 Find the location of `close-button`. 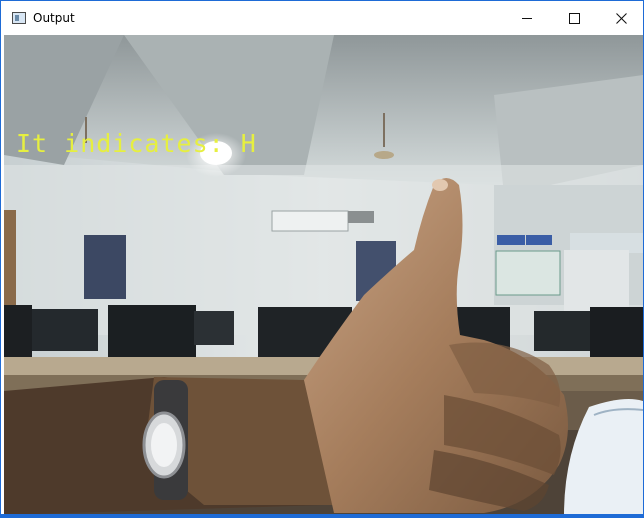

close-button is located at coordinates (621, 18).